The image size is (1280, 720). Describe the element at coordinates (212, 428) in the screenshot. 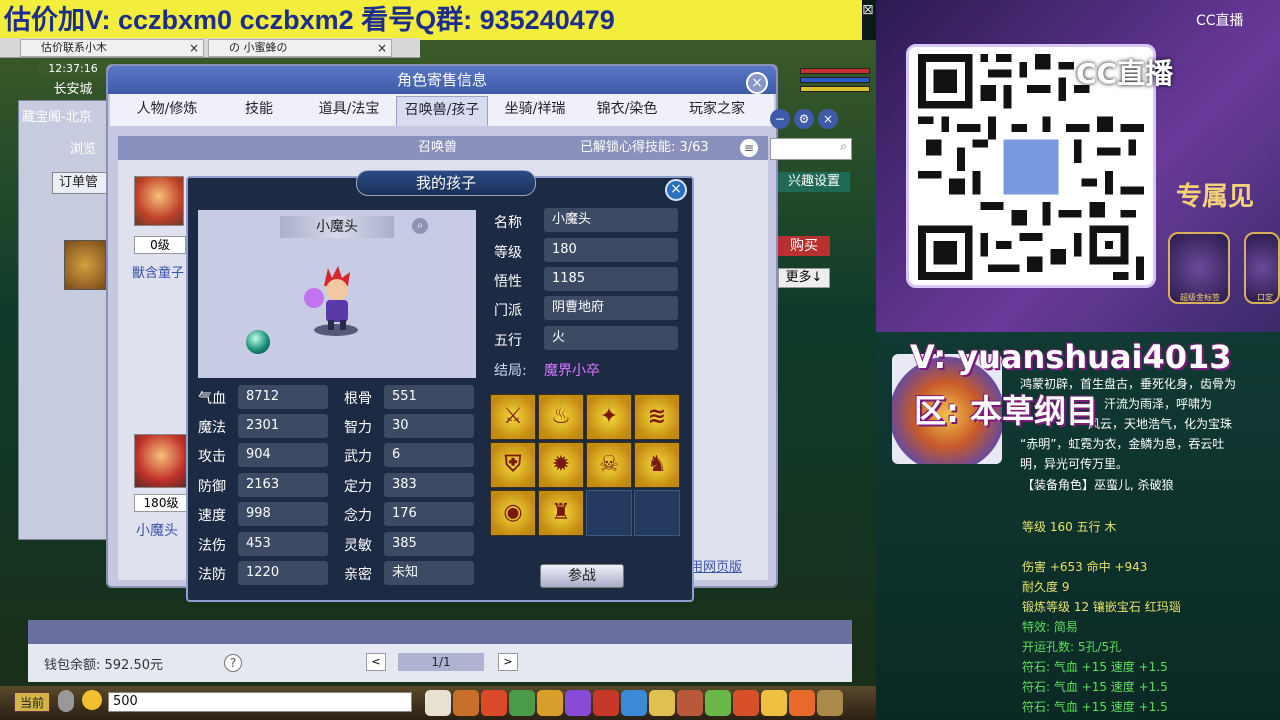

I see `stat-label: 魔法` at that location.